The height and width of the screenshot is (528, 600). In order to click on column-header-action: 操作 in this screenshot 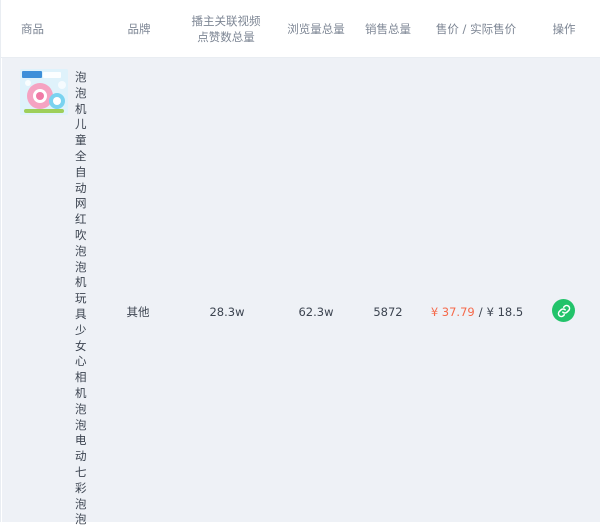, I will do `click(564, 28)`.